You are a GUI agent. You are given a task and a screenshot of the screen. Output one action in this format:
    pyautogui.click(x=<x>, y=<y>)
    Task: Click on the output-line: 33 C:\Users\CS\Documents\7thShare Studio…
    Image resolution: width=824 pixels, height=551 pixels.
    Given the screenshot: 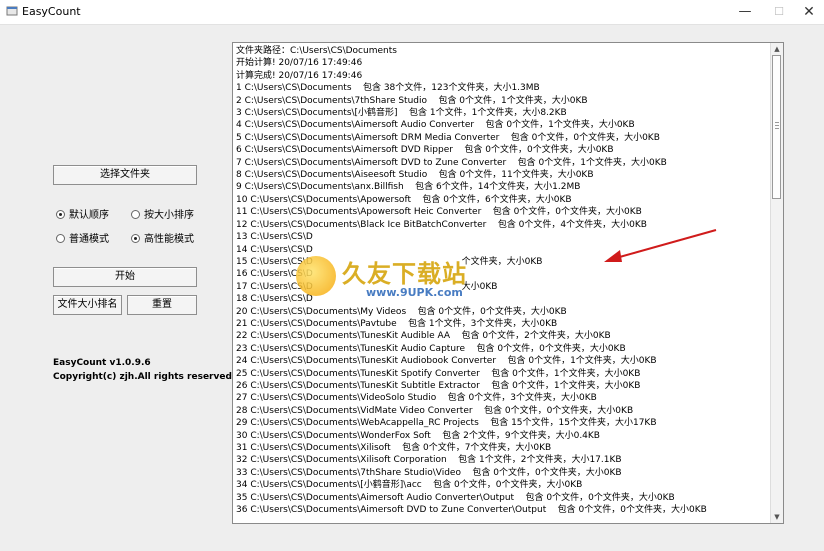 What is the action you would take?
    pyautogui.click(x=429, y=472)
    